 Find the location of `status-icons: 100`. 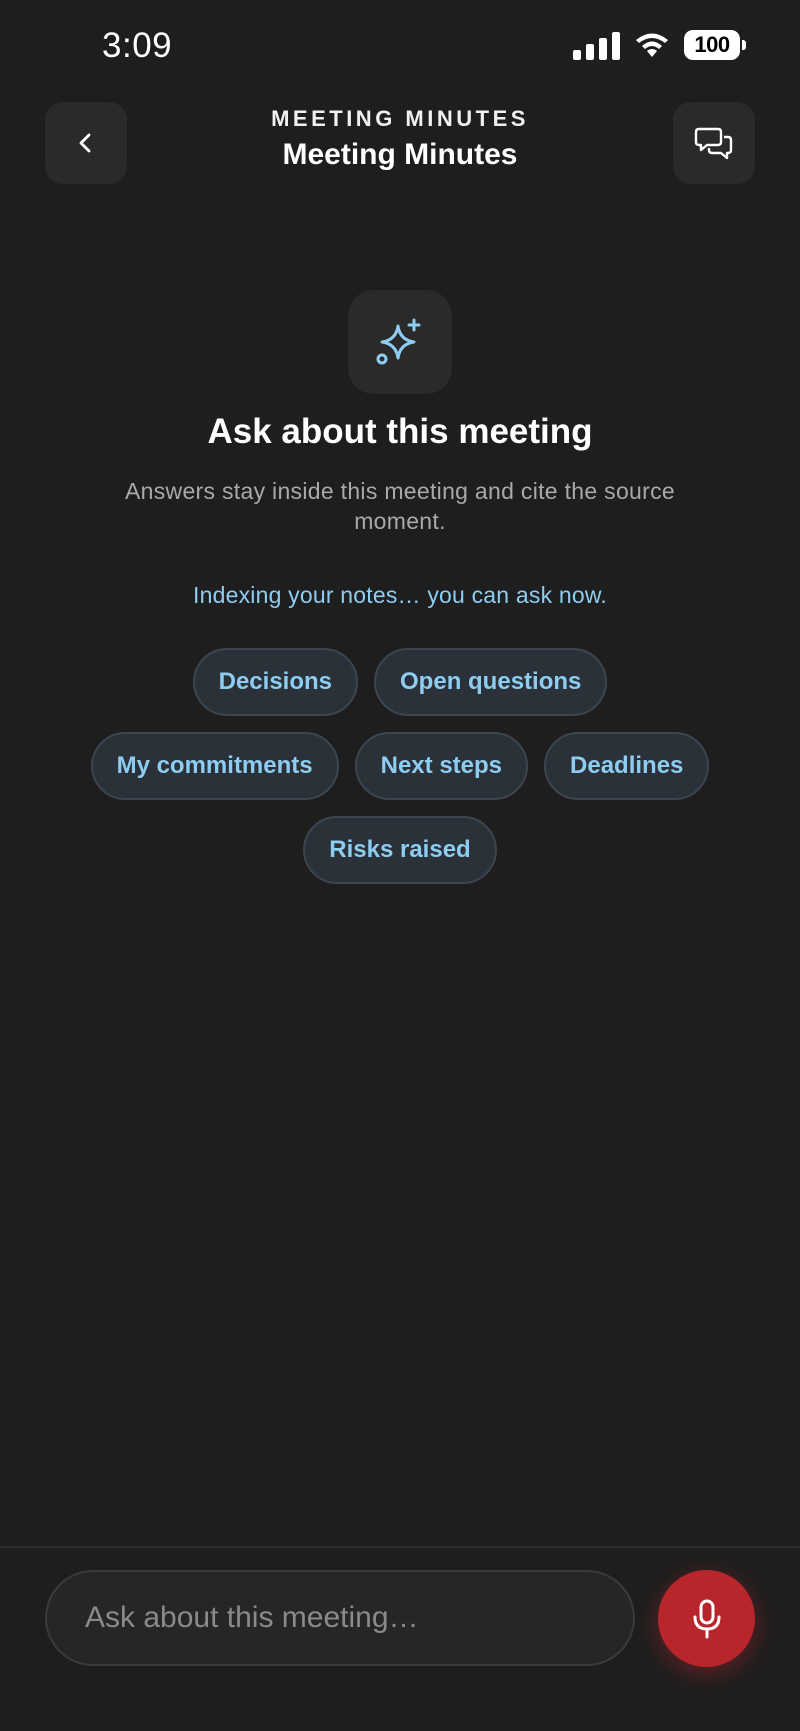

status-icons: 100 is located at coordinates (659, 45).